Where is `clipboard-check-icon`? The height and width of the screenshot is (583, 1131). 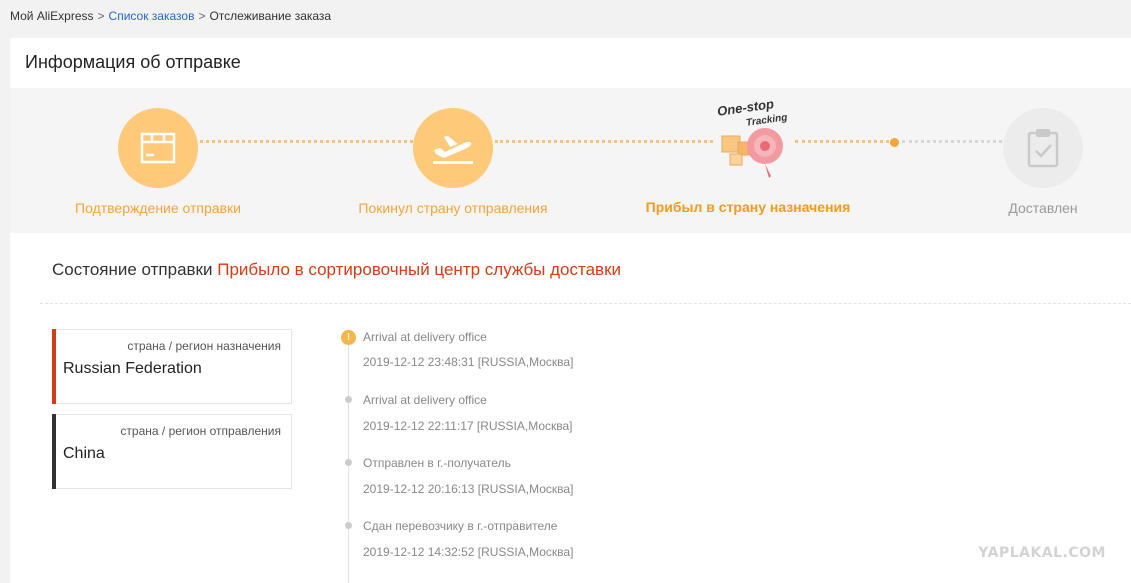
clipboard-check-icon is located at coordinates (1043, 148).